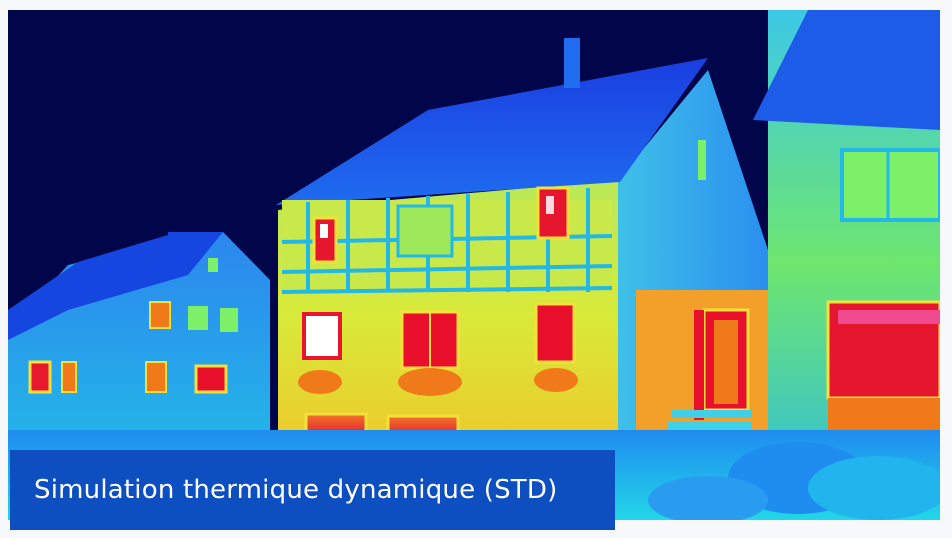 The width and height of the screenshot is (952, 538). Describe the element at coordinates (296, 490) in the screenshot. I see `caption-text: Simulation thermique dynamique (STD)` at that location.